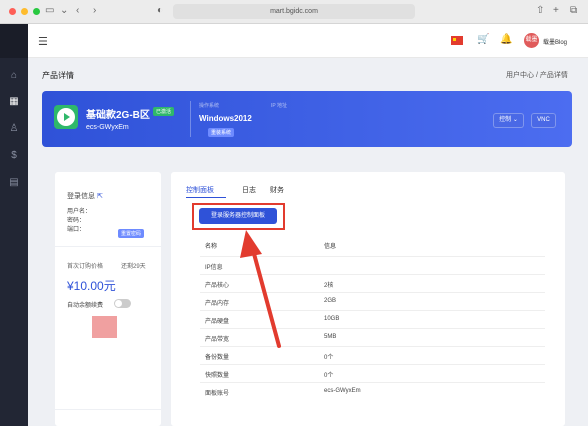 The width and height of the screenshot is (588, 426). I want to click on home-icon: ⌂, so click(14, 76).